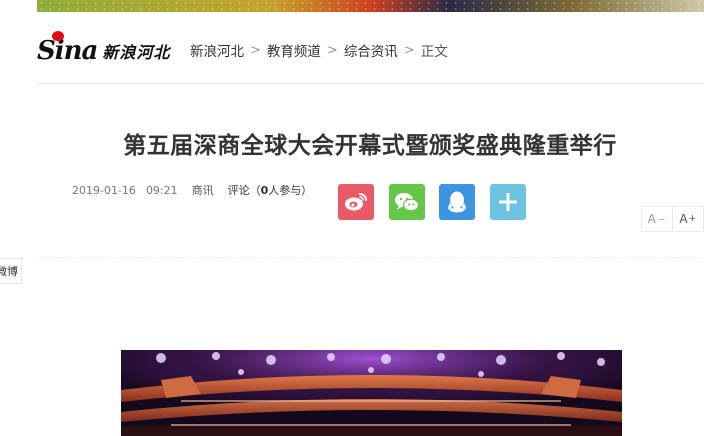 The height and width of the screenshot is (436, 704). I want to click on share-wechat-button, so click(407, 202).